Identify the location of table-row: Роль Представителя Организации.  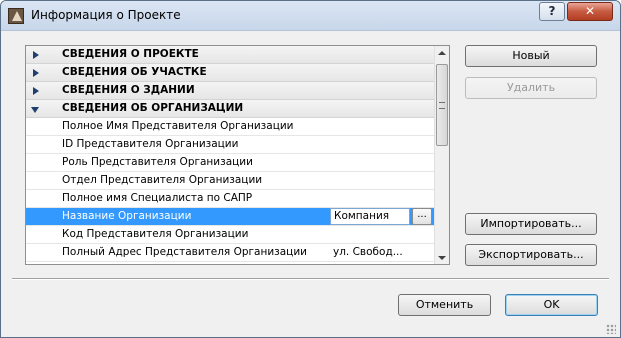
(230, 163).